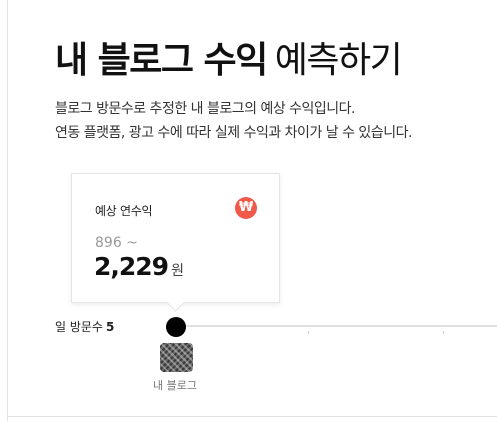 This screenshot has height=421, width=497. I want to click on estimate-amount: 2,229, so click(131, 266).